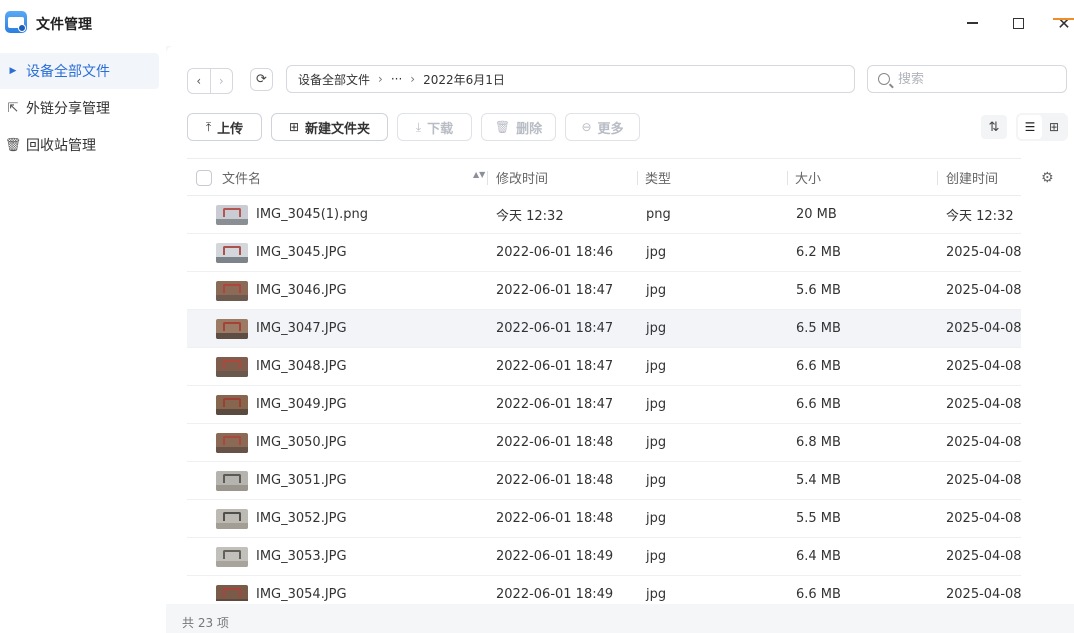  I want to click on share-link-icon: ⇱, so click(13, 108).